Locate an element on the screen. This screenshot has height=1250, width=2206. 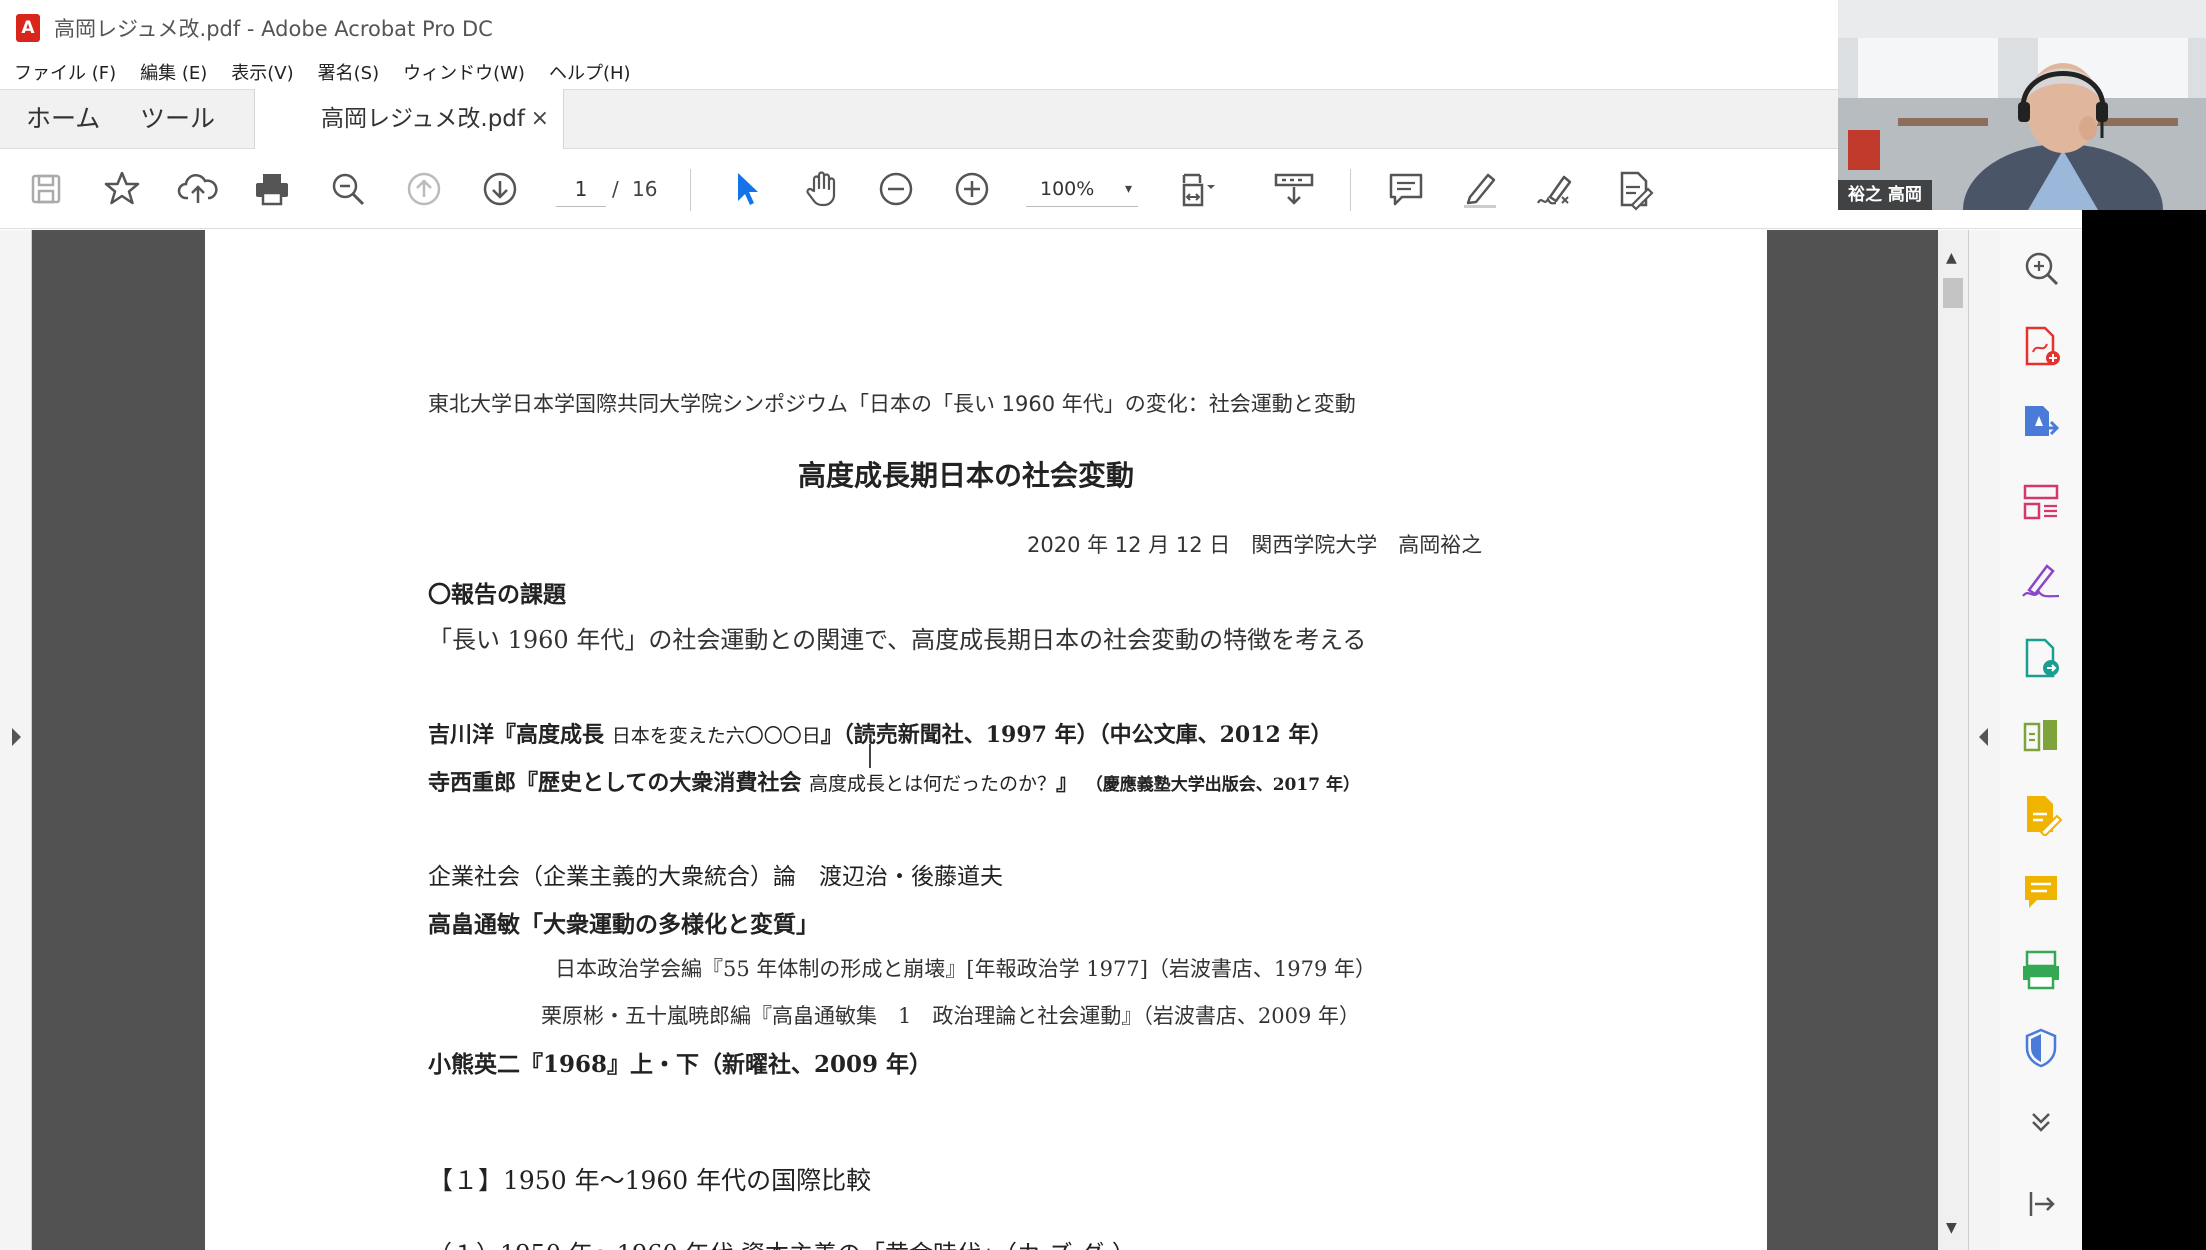
page-down-icon is located at coordinates (500, 189).